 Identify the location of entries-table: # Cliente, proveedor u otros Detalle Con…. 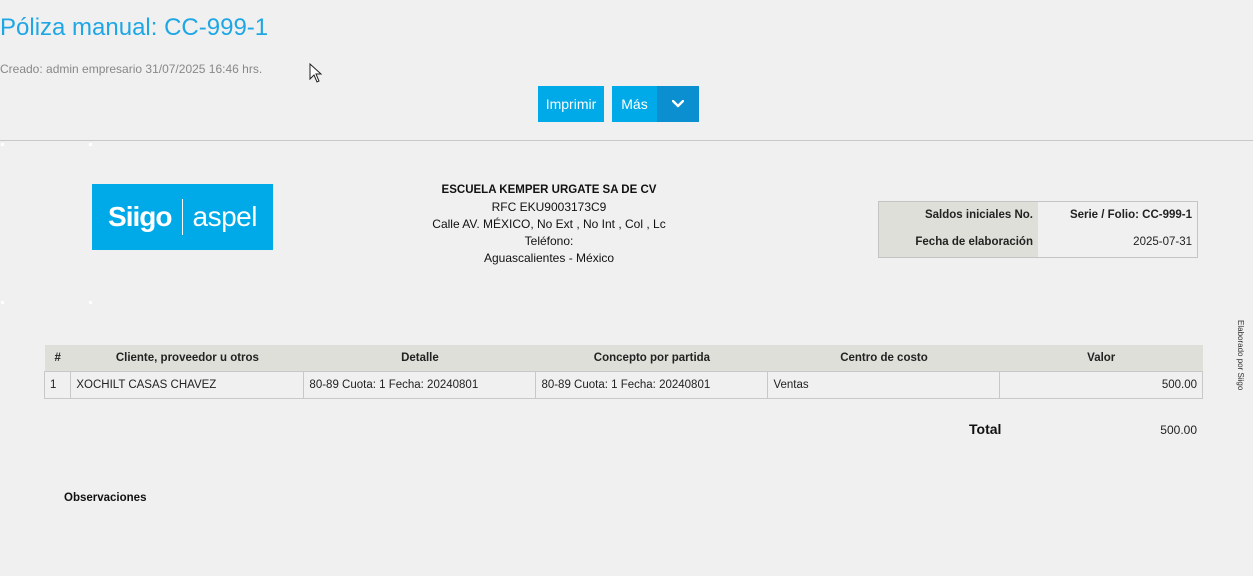
(623, 372).